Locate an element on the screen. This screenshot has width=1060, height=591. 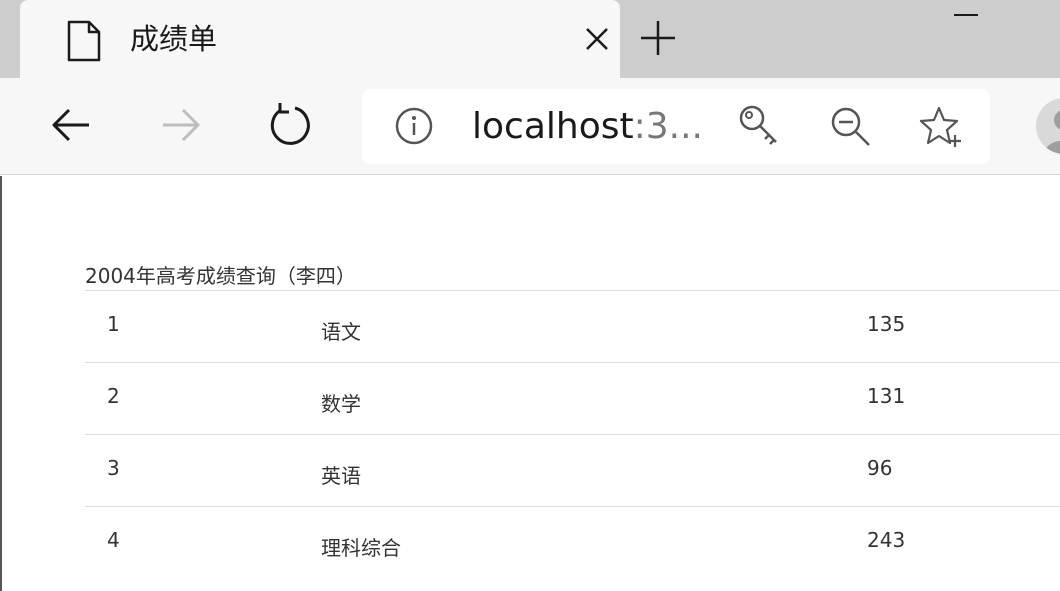
cell-score: 135 is located at coordinates (886, 324).